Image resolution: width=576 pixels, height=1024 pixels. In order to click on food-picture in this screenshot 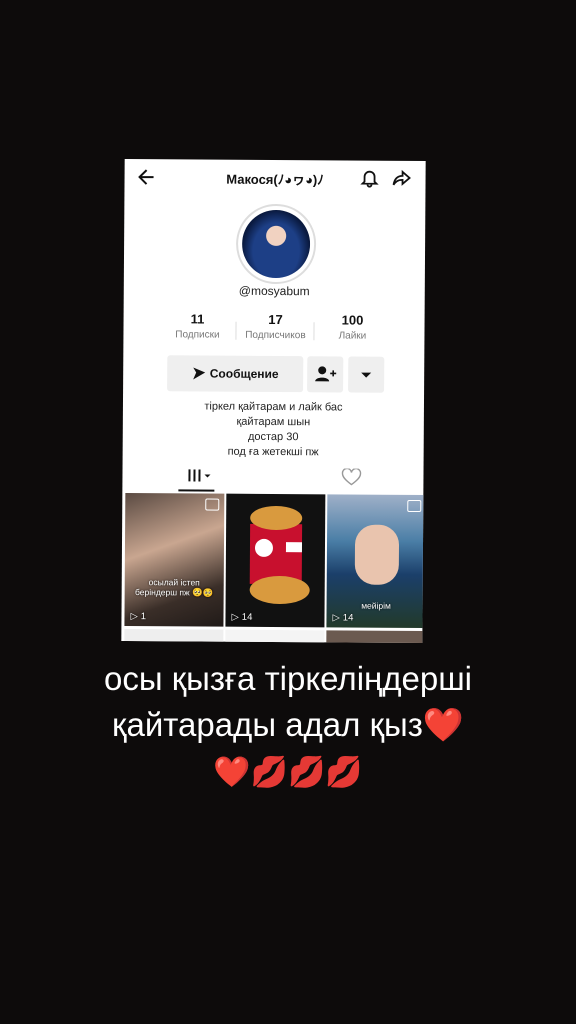, I will do `click(279, 555)`.